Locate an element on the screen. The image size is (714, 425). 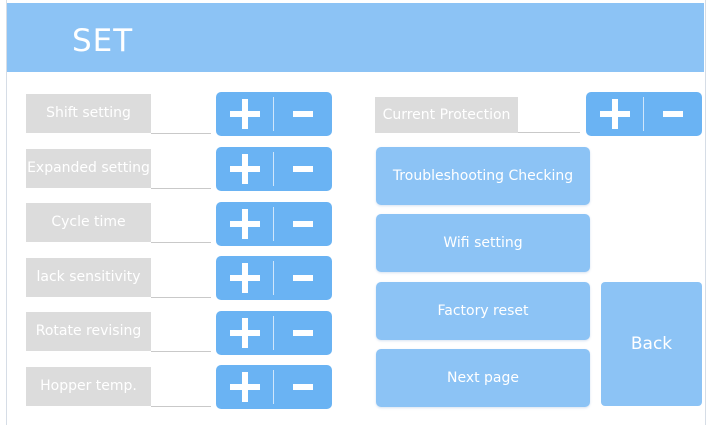
lack-sensitivity-minus-button is located at coordinates (303, 278).